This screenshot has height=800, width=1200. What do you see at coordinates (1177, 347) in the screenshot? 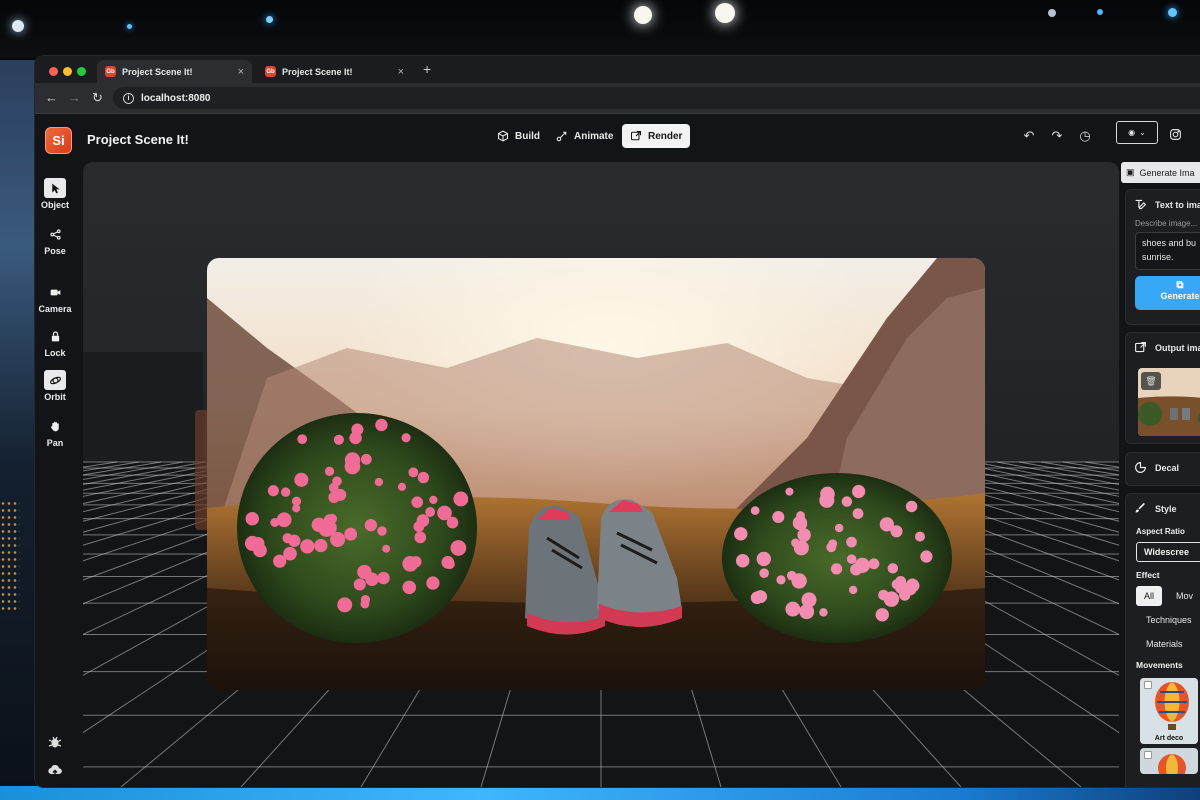
I see `card-title: Output ima` at bounding box center [1177, 347].